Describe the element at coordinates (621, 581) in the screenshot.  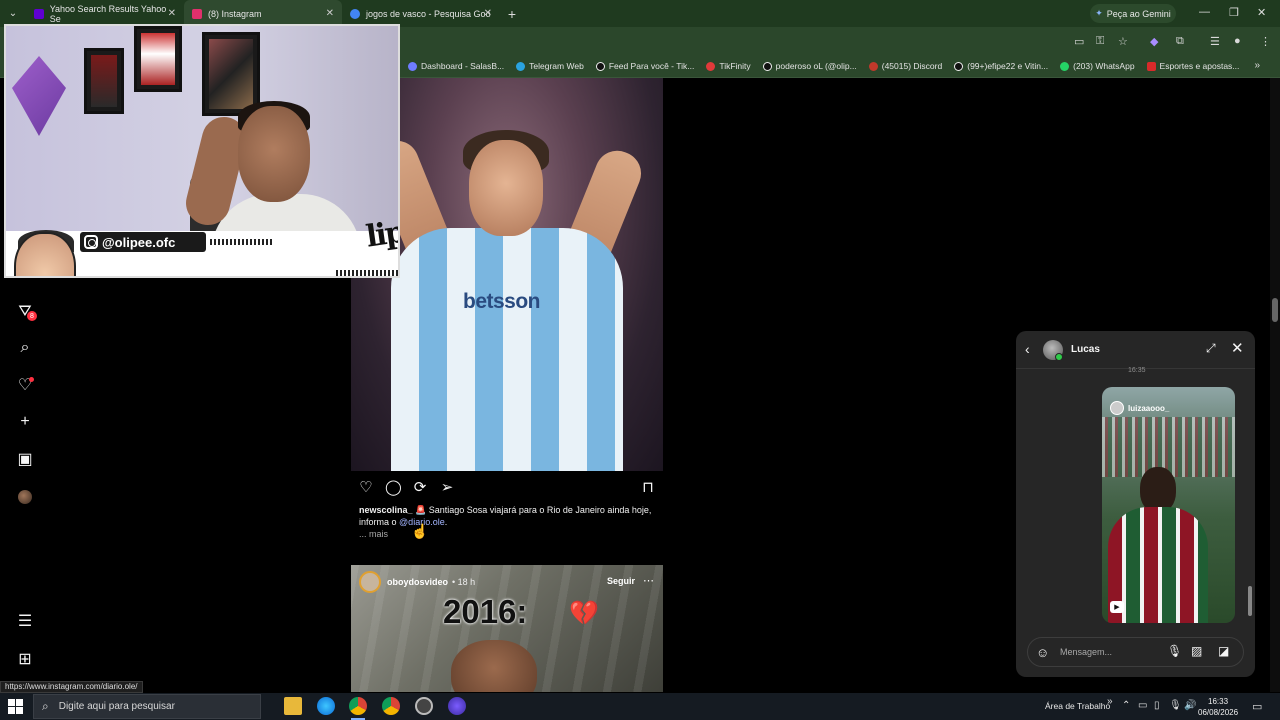
I see `follow-button: Seguir` at that location.